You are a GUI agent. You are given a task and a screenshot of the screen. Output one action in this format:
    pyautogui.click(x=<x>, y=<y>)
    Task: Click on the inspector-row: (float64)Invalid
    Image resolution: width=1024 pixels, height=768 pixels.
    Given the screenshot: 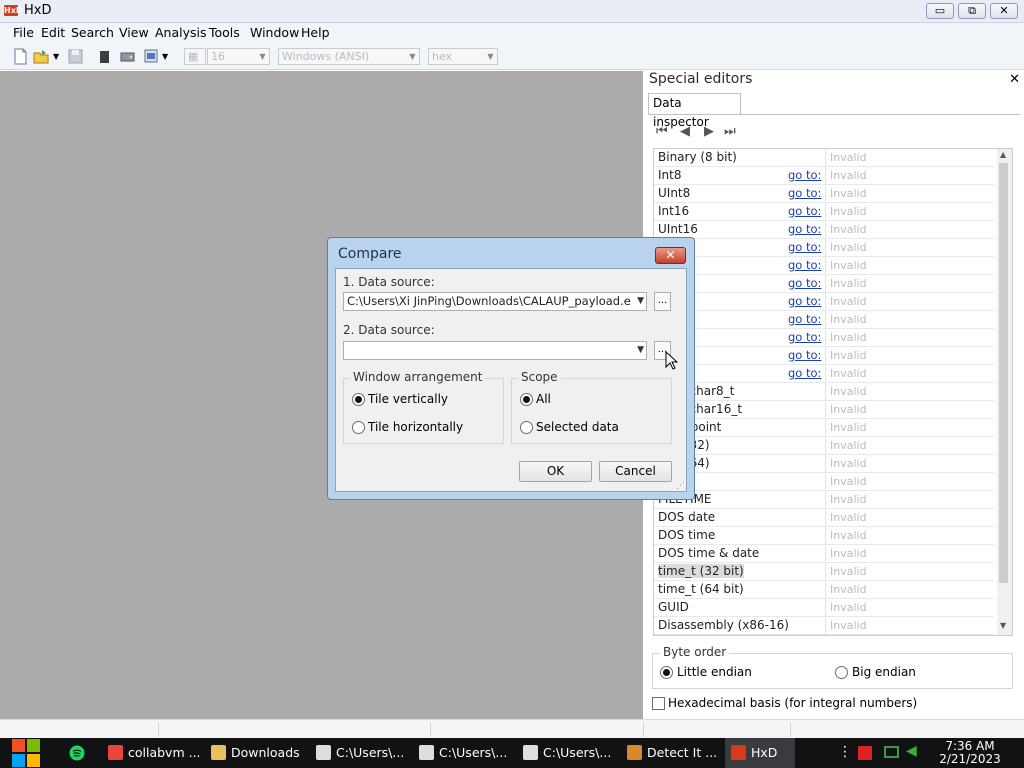 What is the action you would take?
    pyautogui.click(x=824, y=464)
    